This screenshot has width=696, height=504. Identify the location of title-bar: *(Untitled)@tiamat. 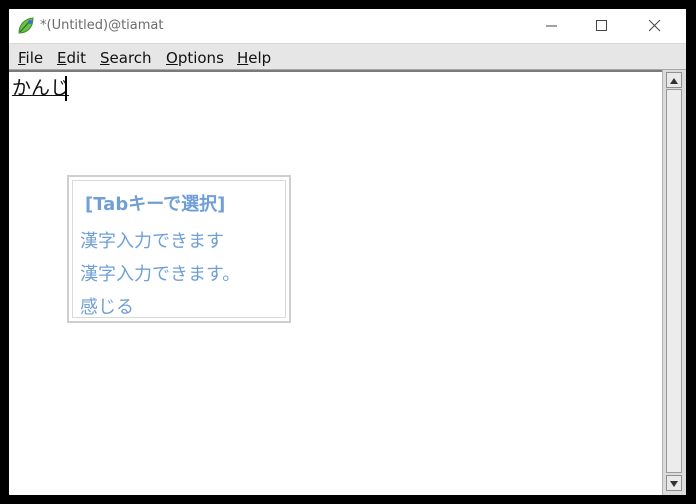
(347, 26).